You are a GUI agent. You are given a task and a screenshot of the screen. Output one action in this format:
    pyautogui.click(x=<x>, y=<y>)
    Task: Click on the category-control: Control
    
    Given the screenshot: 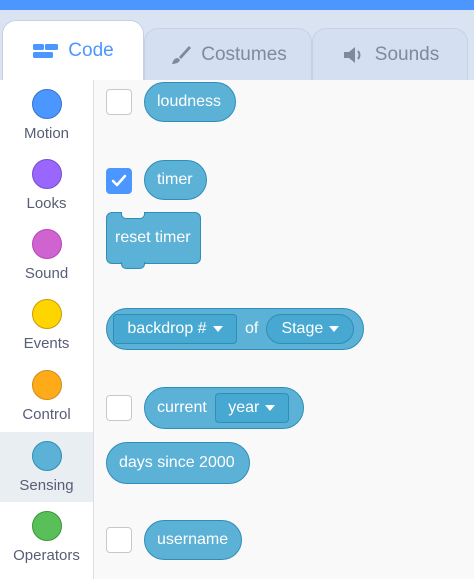 What is the action you would take?
    pyautogui.click(x=46, y=396)
    